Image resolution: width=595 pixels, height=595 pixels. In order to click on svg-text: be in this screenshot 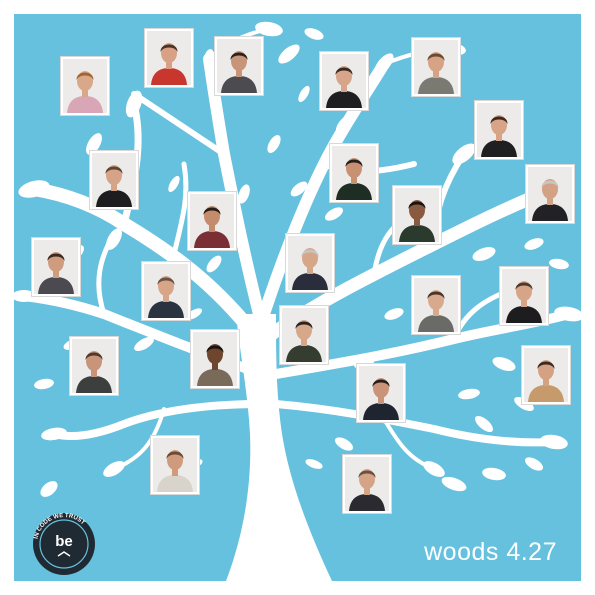, I will do `click(64, 541)`.